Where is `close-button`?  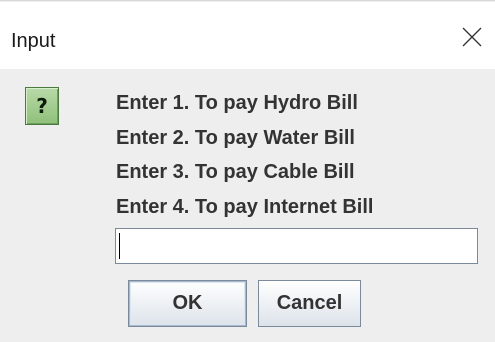
close-button is located at coordinates (472, 36).